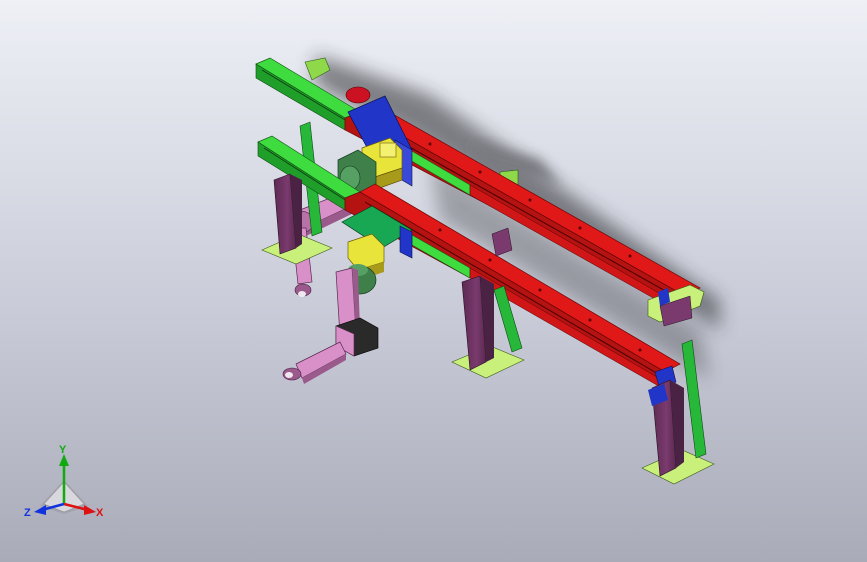 The image size is (867, 562). Describe the element at coordinates (330, 324) in the screenshot. I see `front-robot` at that location.